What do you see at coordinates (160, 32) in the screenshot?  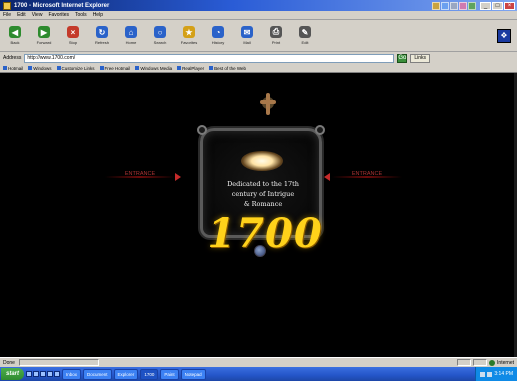 I see `search-icon: ○` at bounding box center [160, 32].